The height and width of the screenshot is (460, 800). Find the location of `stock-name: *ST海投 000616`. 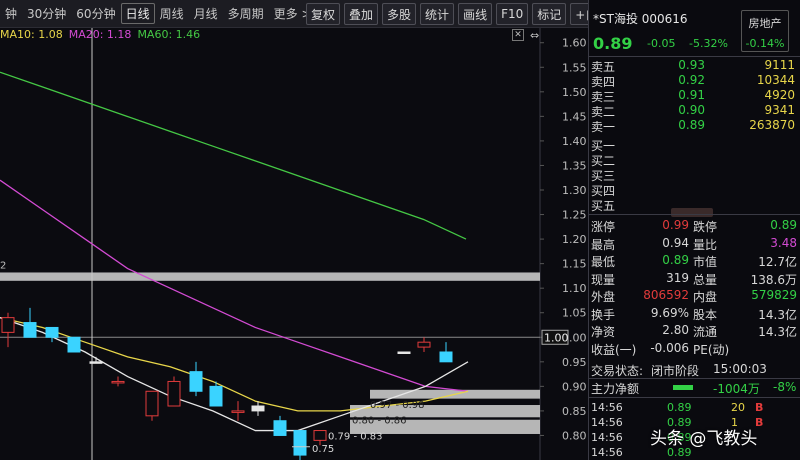

stock-name: *ST海投 000616 is located at coordinates (640, 19).